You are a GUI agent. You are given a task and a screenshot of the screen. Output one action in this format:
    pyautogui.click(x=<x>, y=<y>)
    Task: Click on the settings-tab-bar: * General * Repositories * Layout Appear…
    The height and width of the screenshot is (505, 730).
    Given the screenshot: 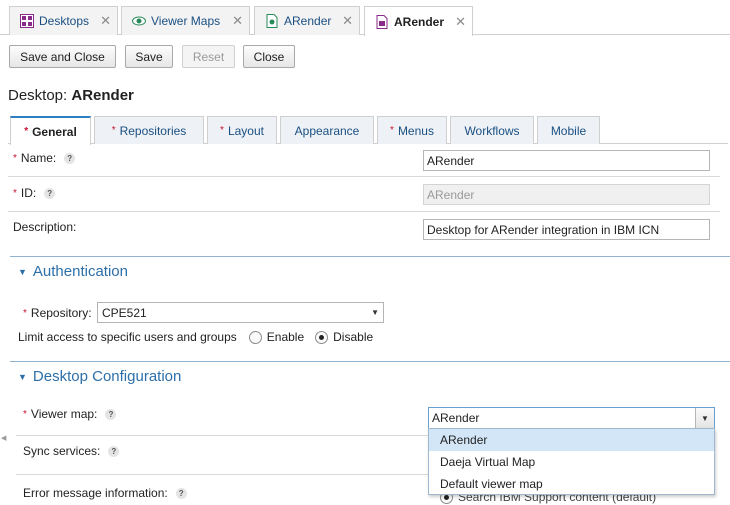 What is the action you would take?
    pyautogui.click(x=368, y=129)
    